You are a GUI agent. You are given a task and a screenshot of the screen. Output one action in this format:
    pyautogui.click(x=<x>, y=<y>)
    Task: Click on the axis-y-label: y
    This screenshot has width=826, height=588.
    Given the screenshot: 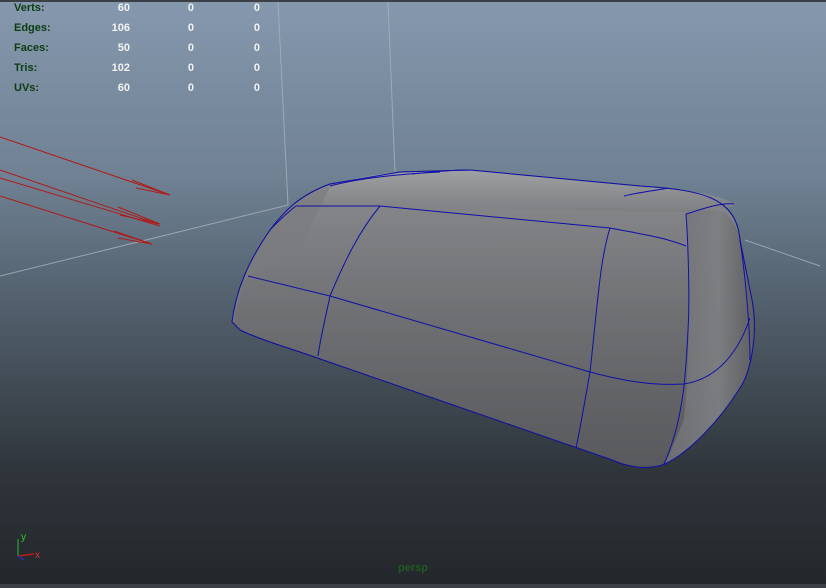 What is the action you would take?
    pyautogui.click(x=23, y=537)
    